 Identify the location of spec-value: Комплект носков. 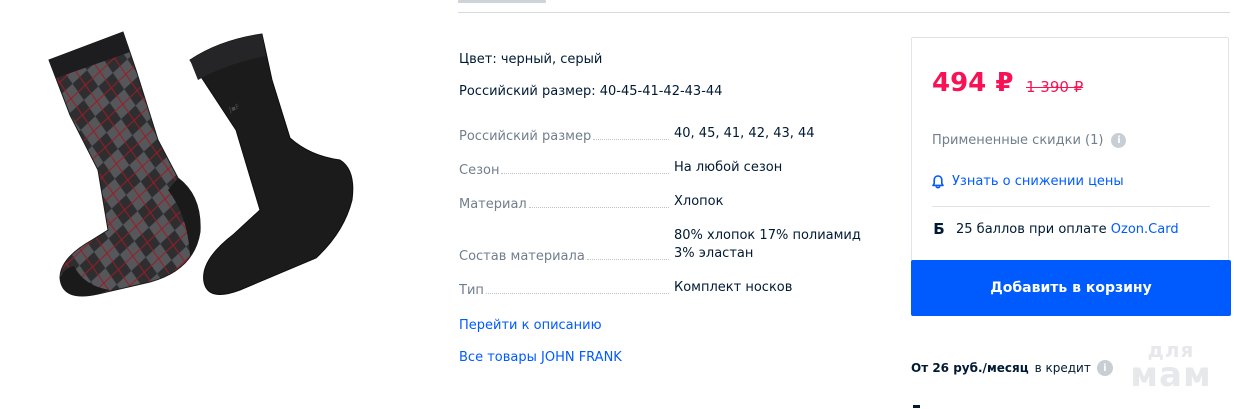
(733, 287).